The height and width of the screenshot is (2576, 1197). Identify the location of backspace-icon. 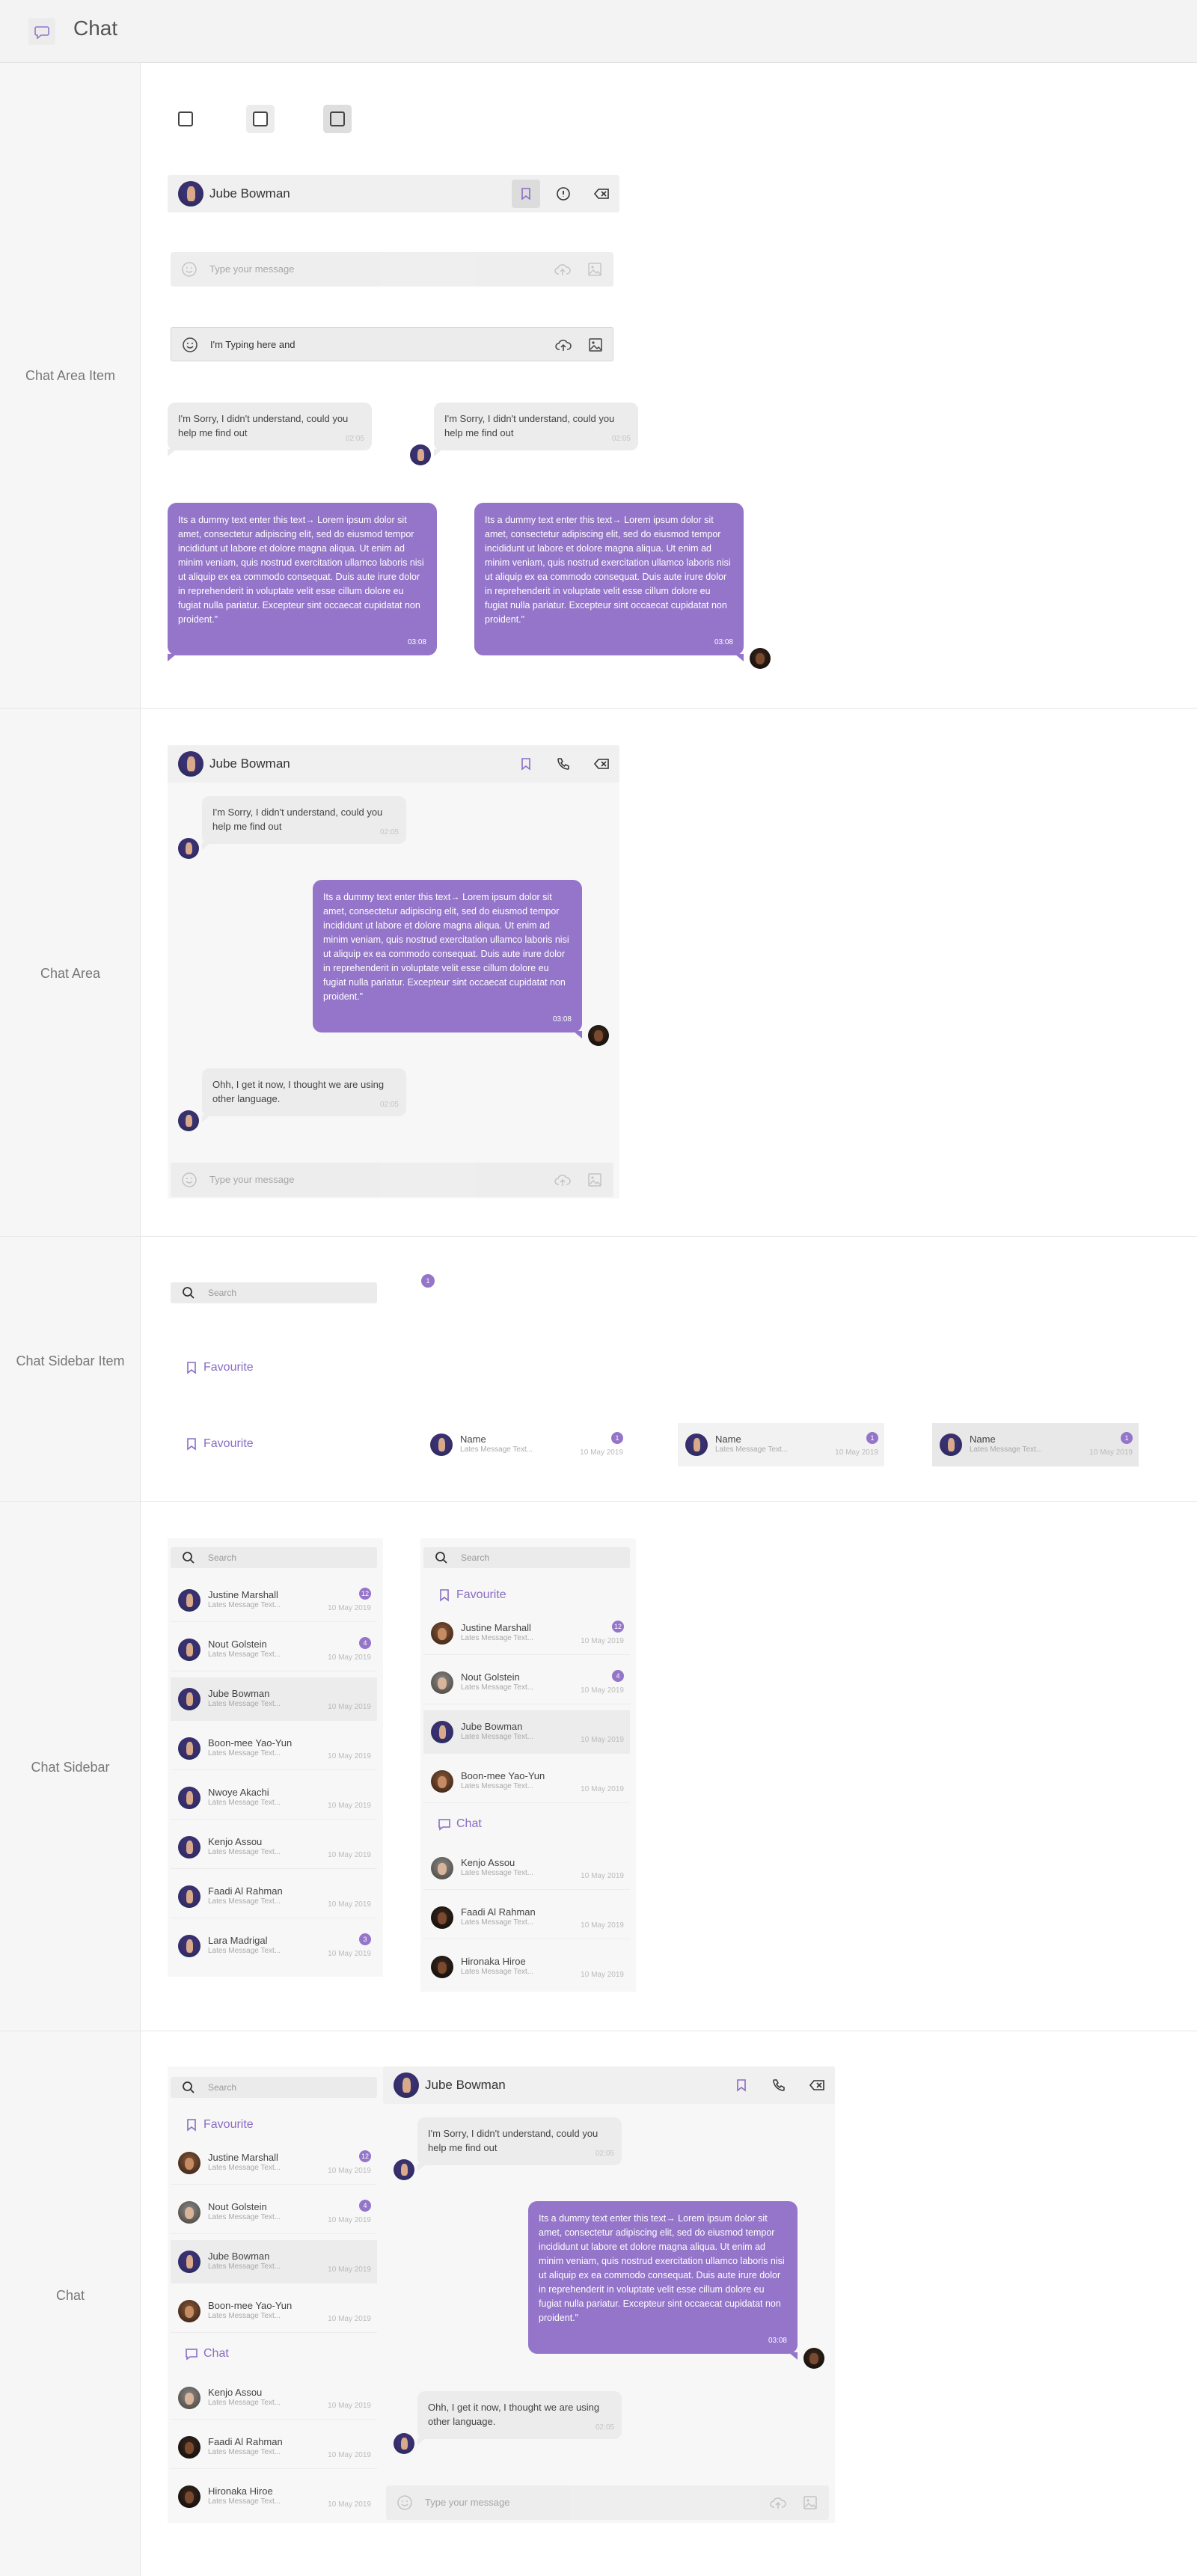
(816, 2085).